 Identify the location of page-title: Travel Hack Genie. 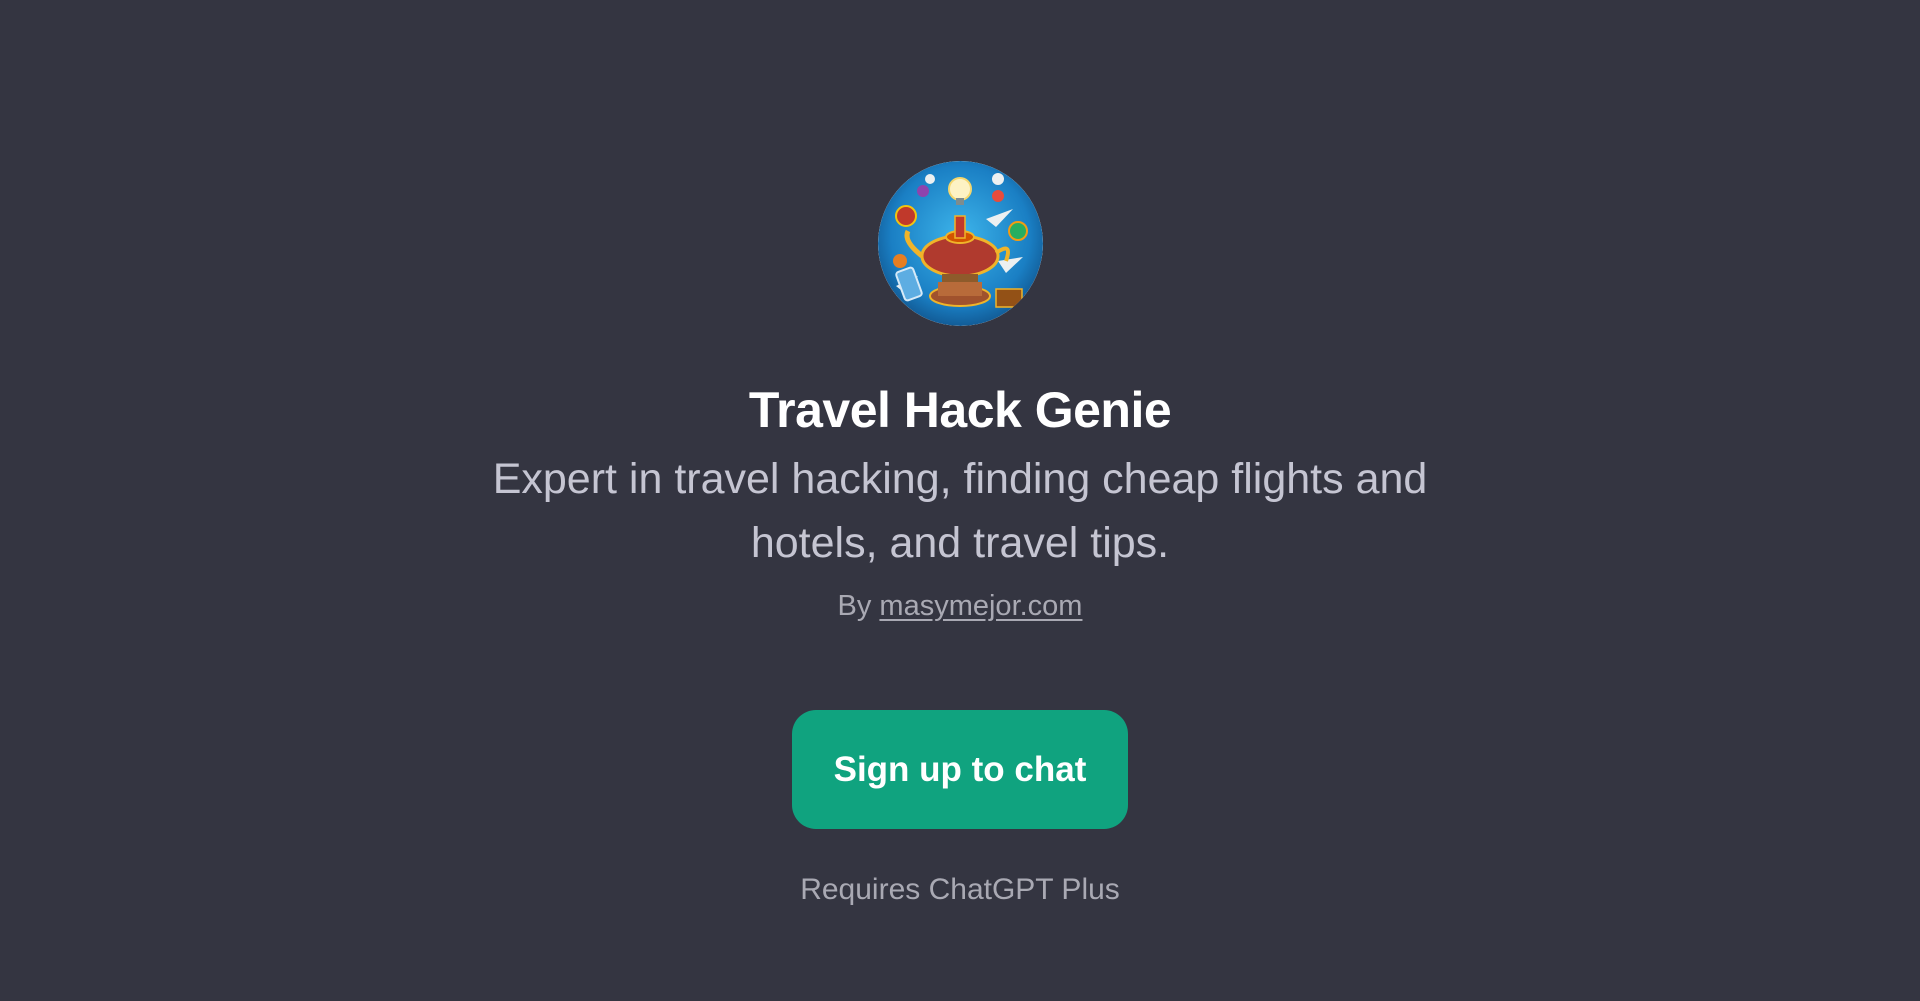
(960, 410).